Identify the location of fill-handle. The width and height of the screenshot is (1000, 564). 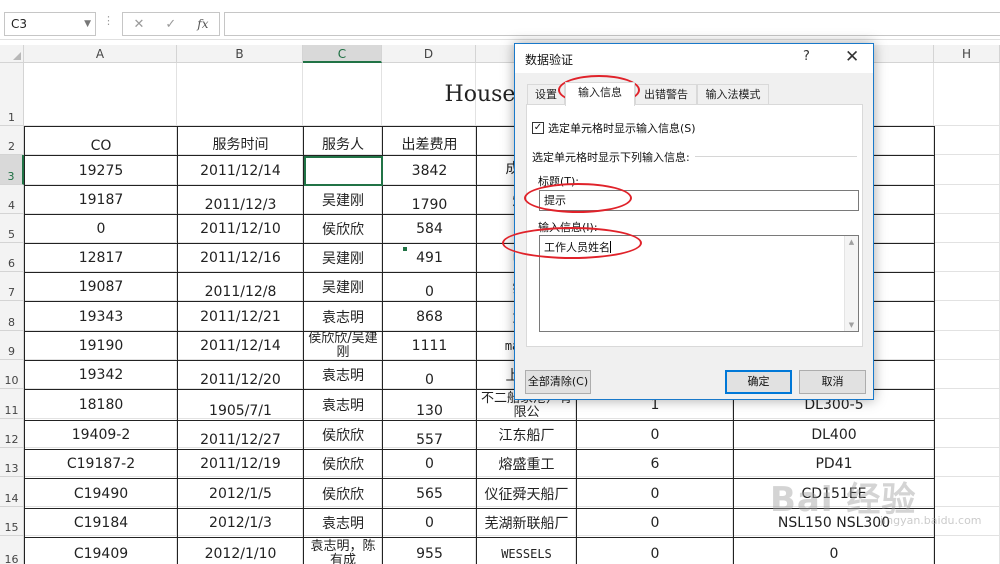
(405, 249).